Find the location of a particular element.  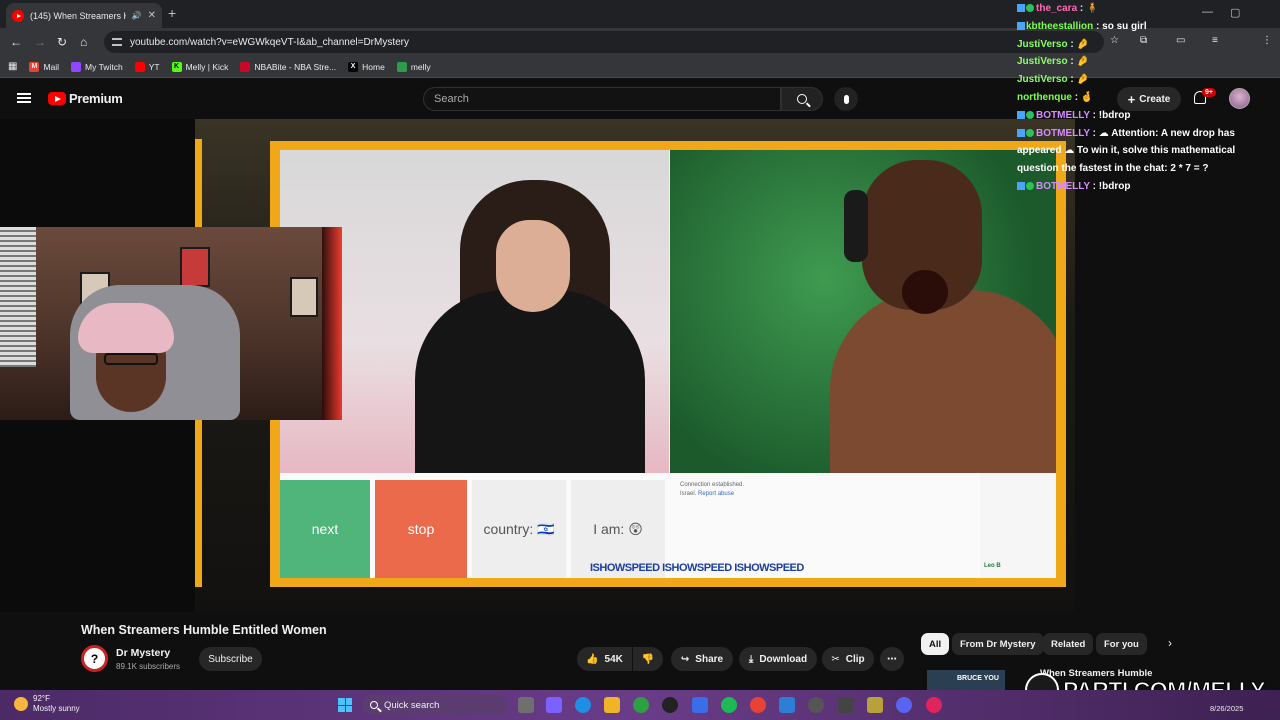

wall-poster is located at coordinates (195, 267).